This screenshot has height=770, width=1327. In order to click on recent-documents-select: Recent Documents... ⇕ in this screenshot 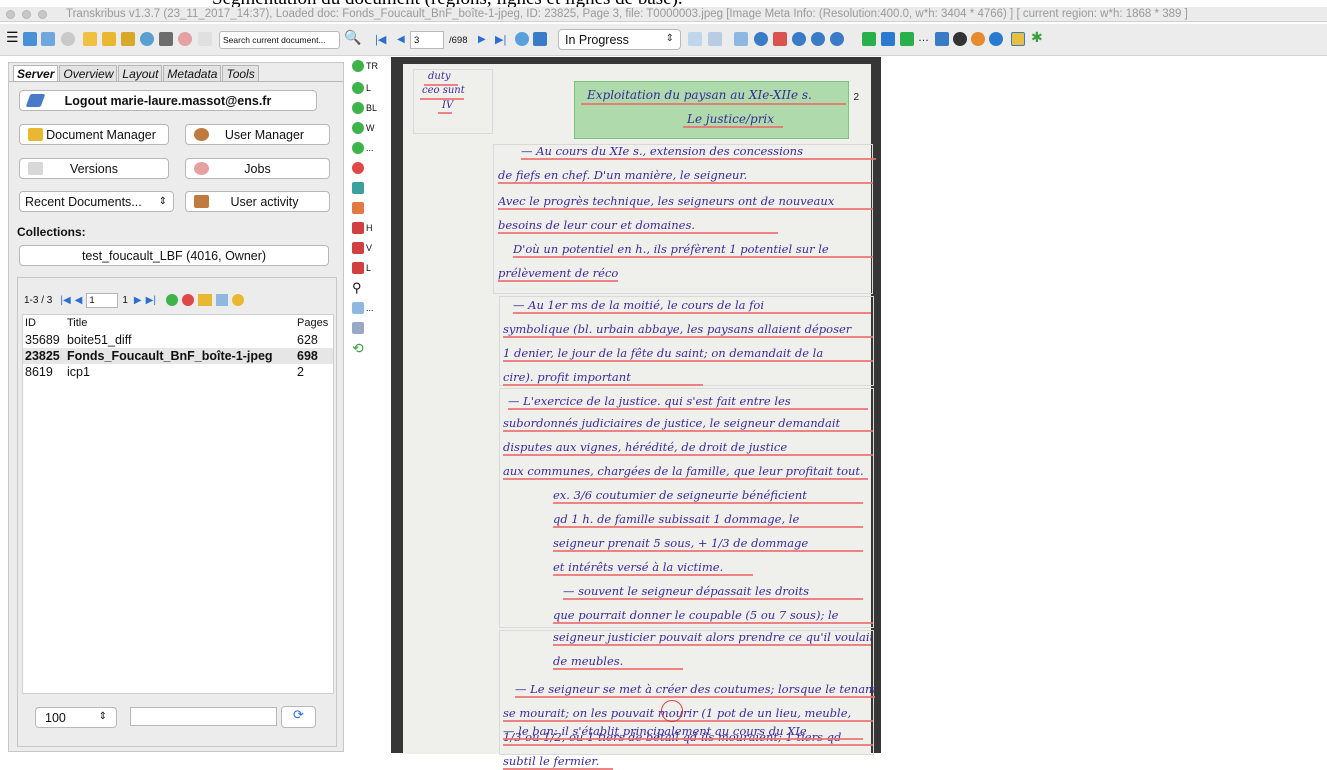, I will do `click(96, 201)`.